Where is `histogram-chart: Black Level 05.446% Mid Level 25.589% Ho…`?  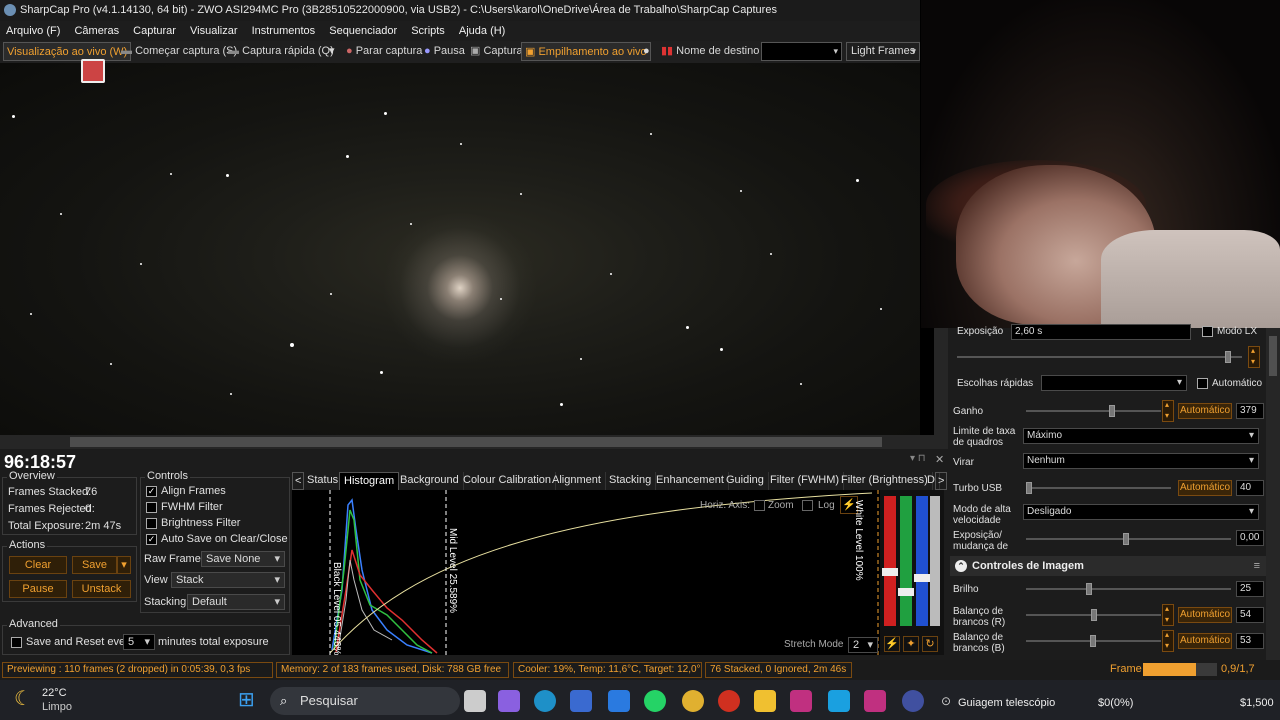 histogram-chart: Black Level 05.446% Mid Level 25.589% Ho… is located at coordinates (586, 572).